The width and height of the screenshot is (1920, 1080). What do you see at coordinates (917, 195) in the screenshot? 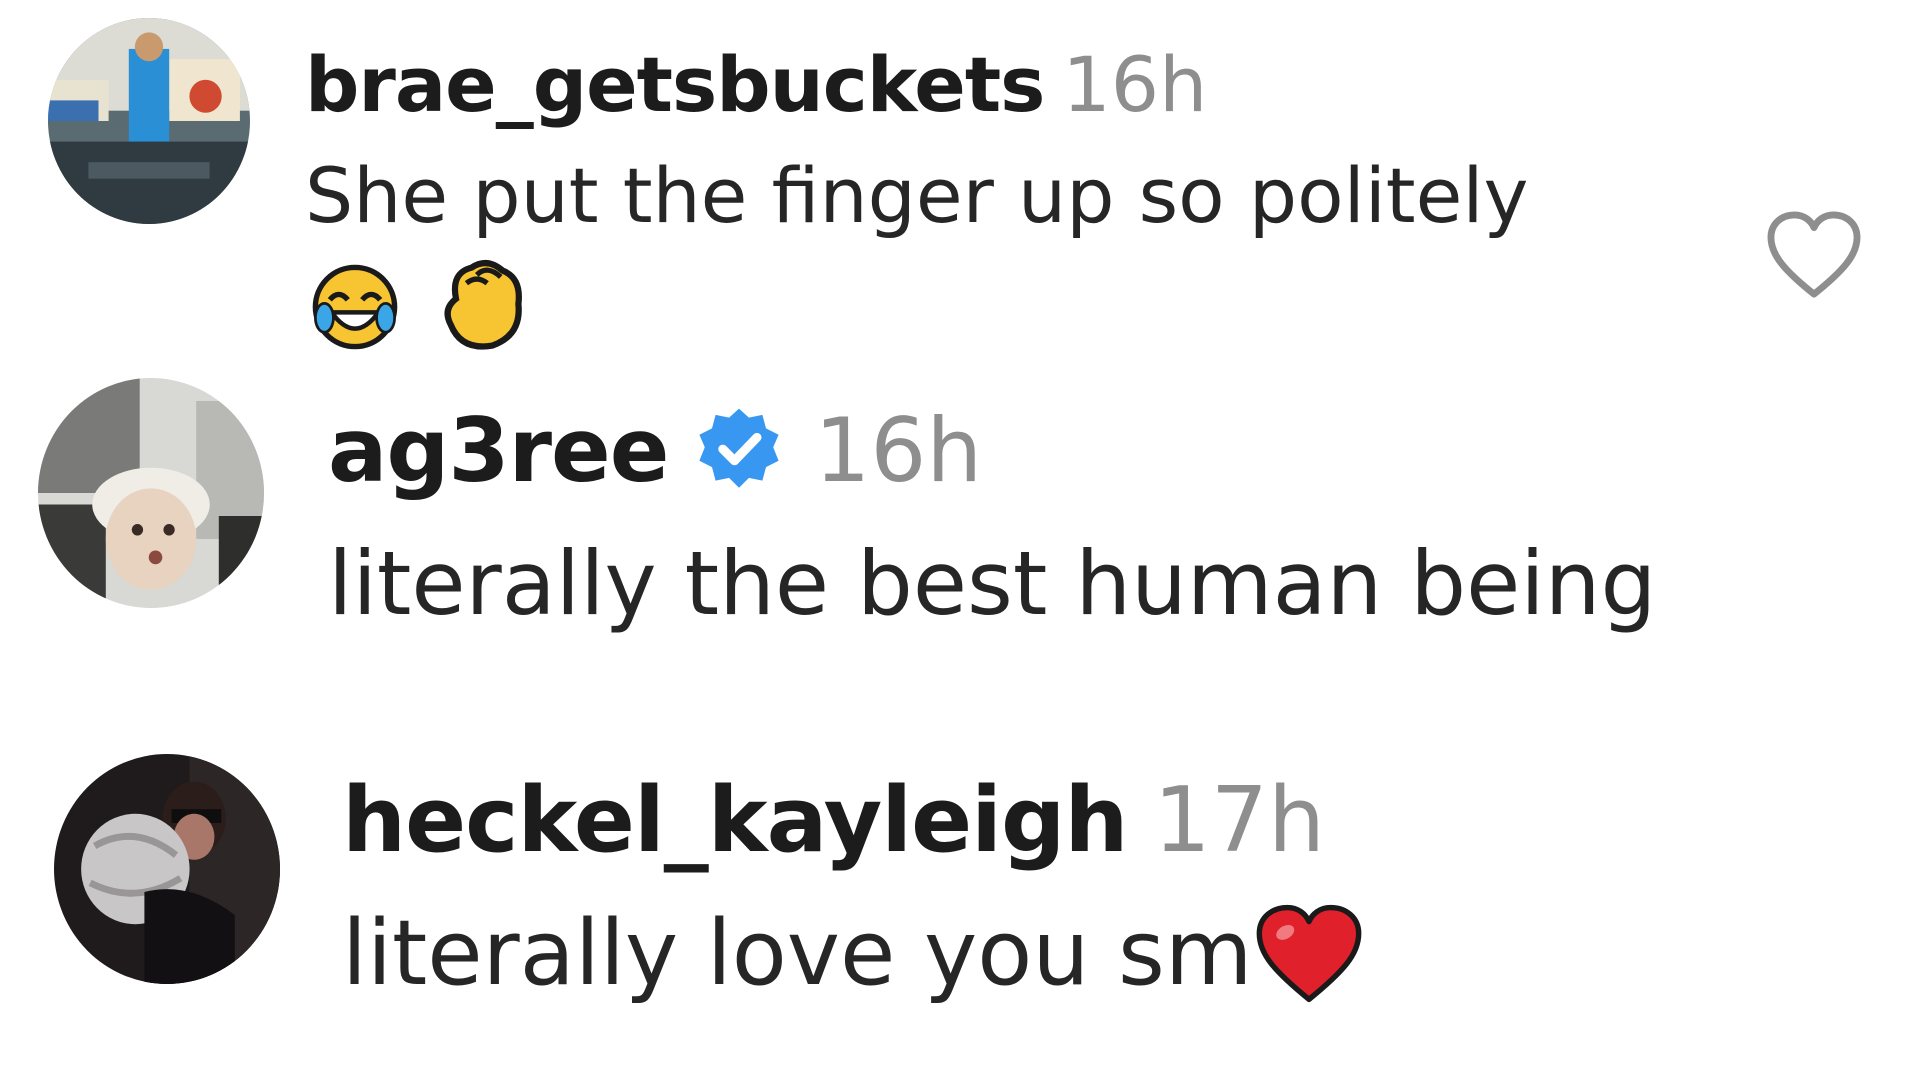
I see `comment-text: She put the finger up so politely` at bounding box center [917, 195].